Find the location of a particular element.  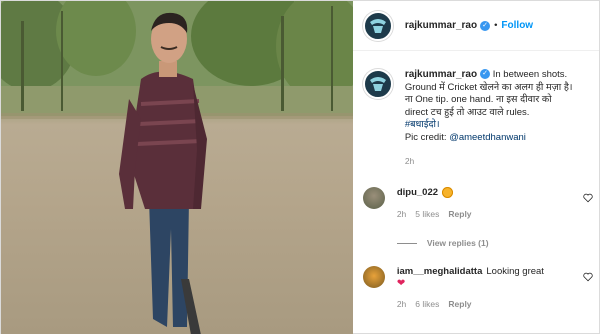

caption-avatar is located at coordinates (377, 84).